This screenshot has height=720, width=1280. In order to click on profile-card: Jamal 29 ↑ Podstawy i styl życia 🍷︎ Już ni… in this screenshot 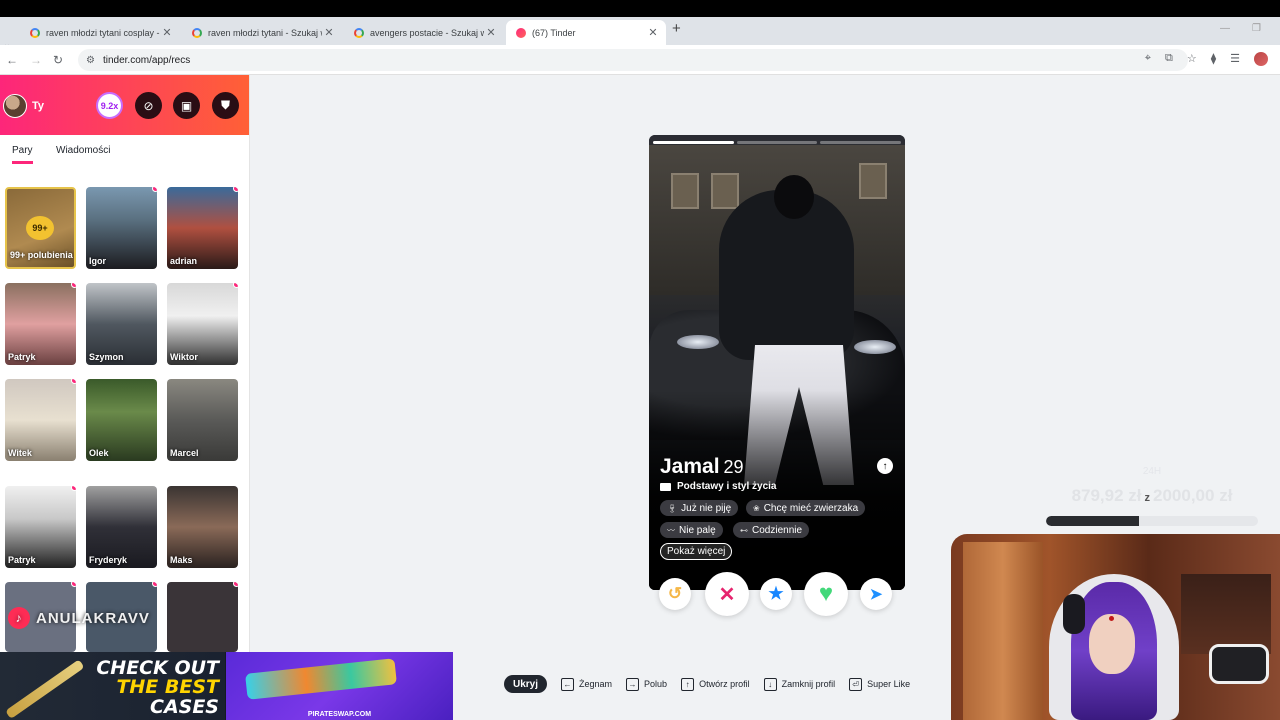, I will do `click(777, 362)`.